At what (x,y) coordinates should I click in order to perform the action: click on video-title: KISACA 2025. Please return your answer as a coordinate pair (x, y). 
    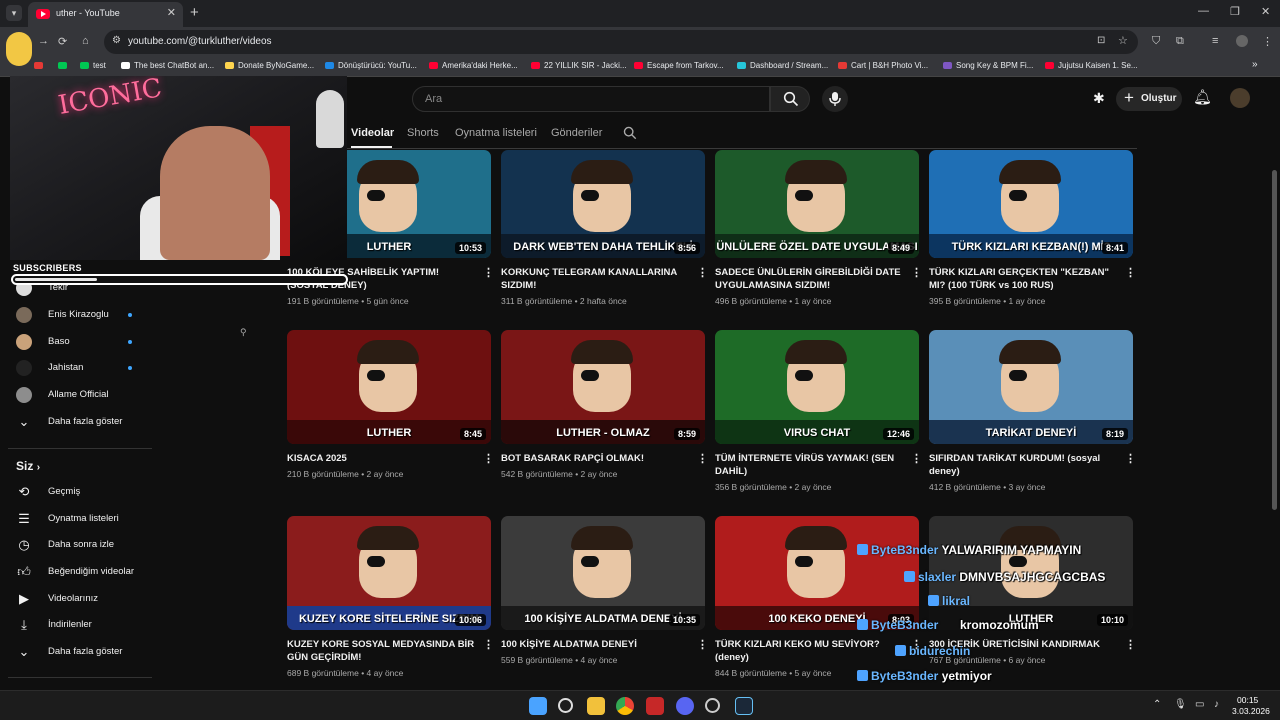
    Looking at the image, I should click on (382, 458).